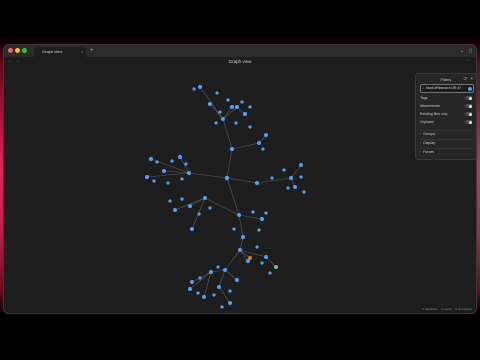 The image size is (480, 360). What do you see at coordinates (468, 98) in the screenshot?
I see `tags-toggle` at bounding box center [468, 98].